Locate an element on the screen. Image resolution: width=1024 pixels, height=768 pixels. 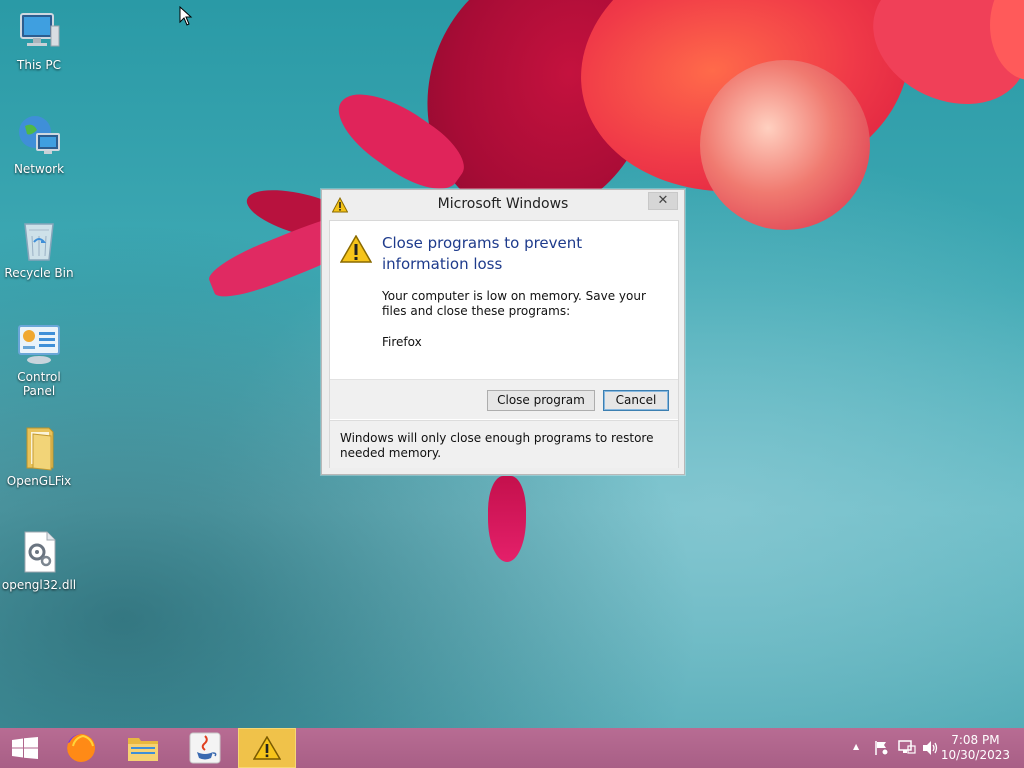
desktop-icon-network: Network is located at coordinates (39, 144).